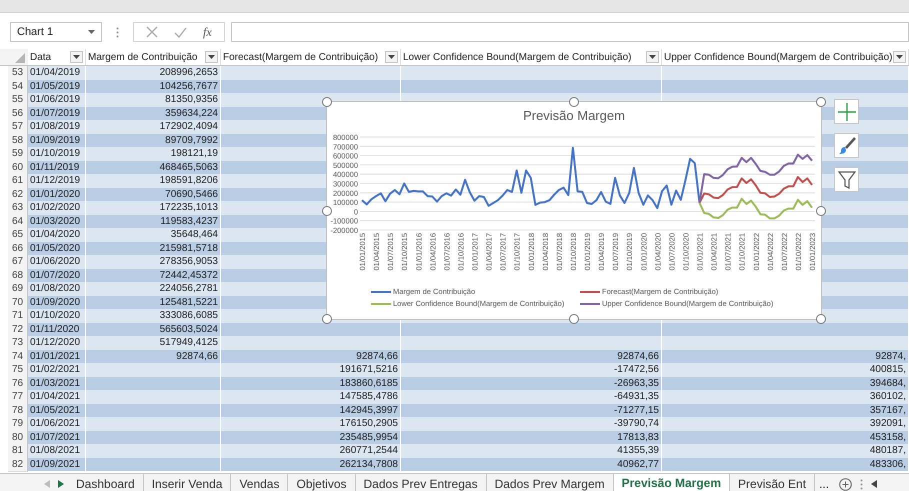  What do you see at coordinates (300, 57) in the screenshot?
I see `column-header: Forecast(Margem de Contribuição)` at bounding box center [300, 57].